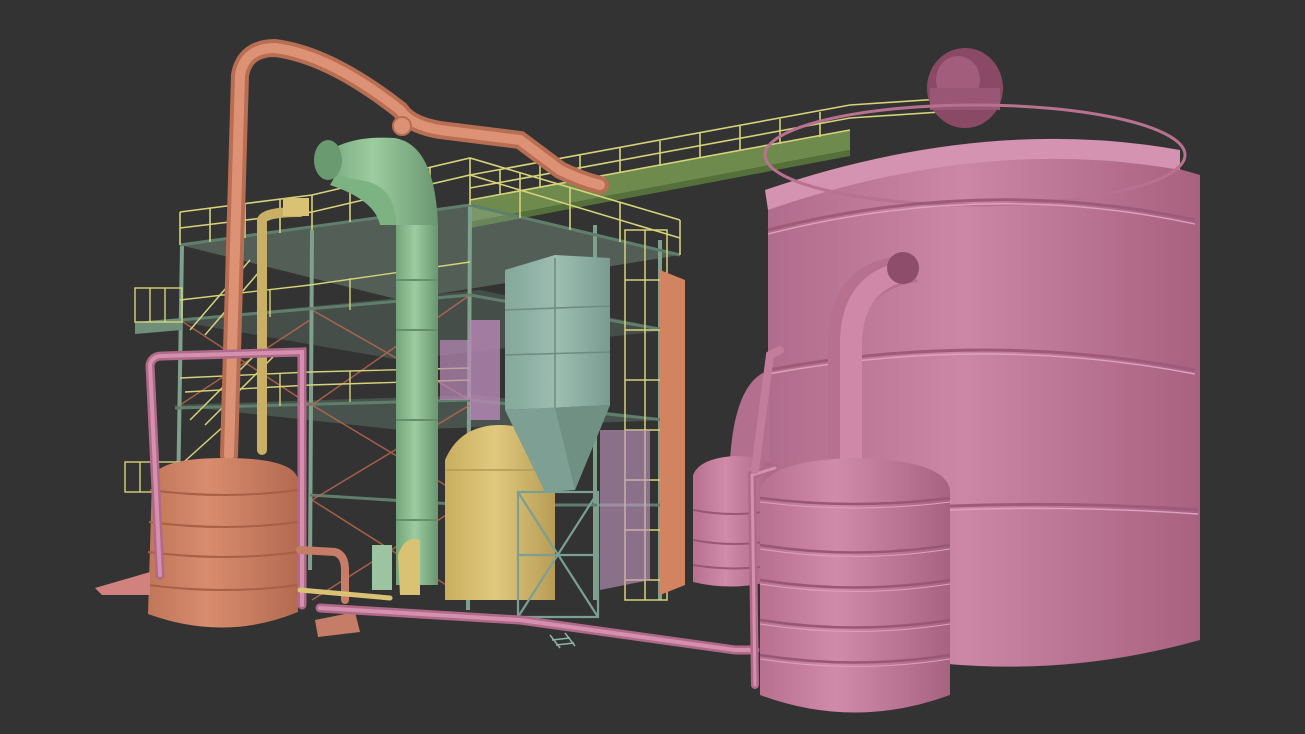  I want to click on green-distillation-column, so click(376, 366).